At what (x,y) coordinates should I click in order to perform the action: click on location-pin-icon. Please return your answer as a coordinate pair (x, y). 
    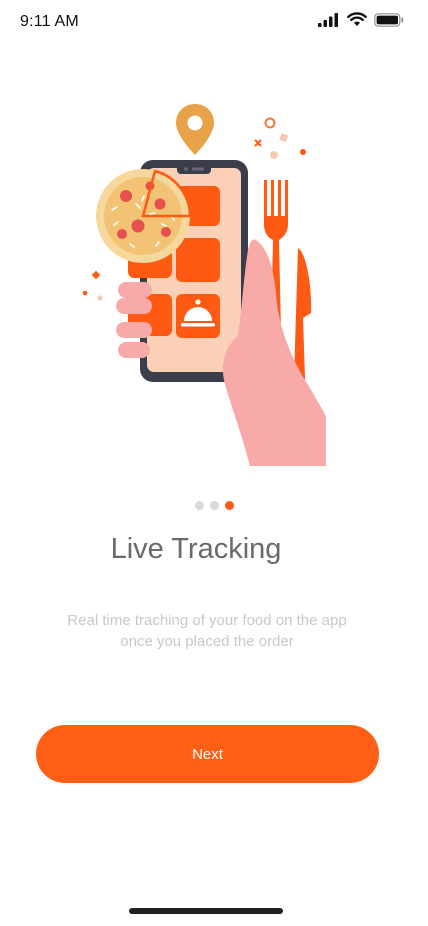
    Looking at the image, I should click on (195, 129).